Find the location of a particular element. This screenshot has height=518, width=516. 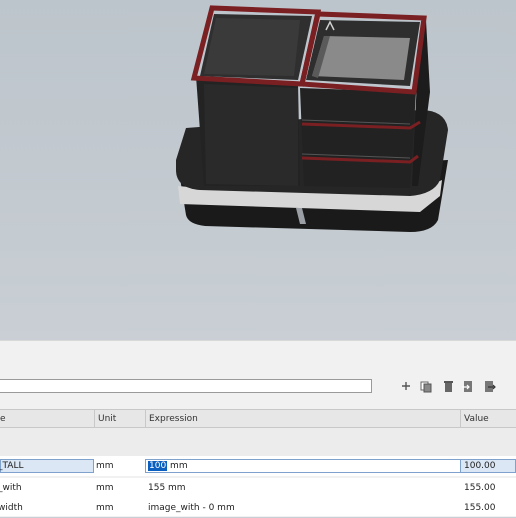

param-expression: 155 mm is located at coordinates (167, 488).